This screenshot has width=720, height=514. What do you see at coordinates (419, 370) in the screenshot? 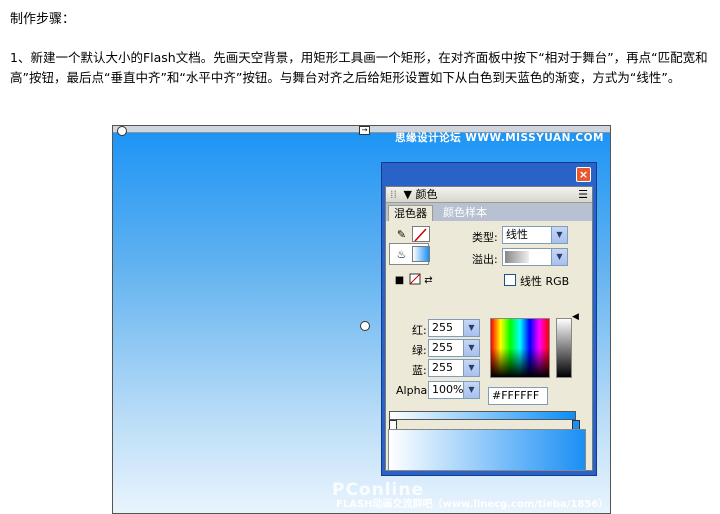
I see `blue-label: 蓝:` at bounding box center [419, 370].